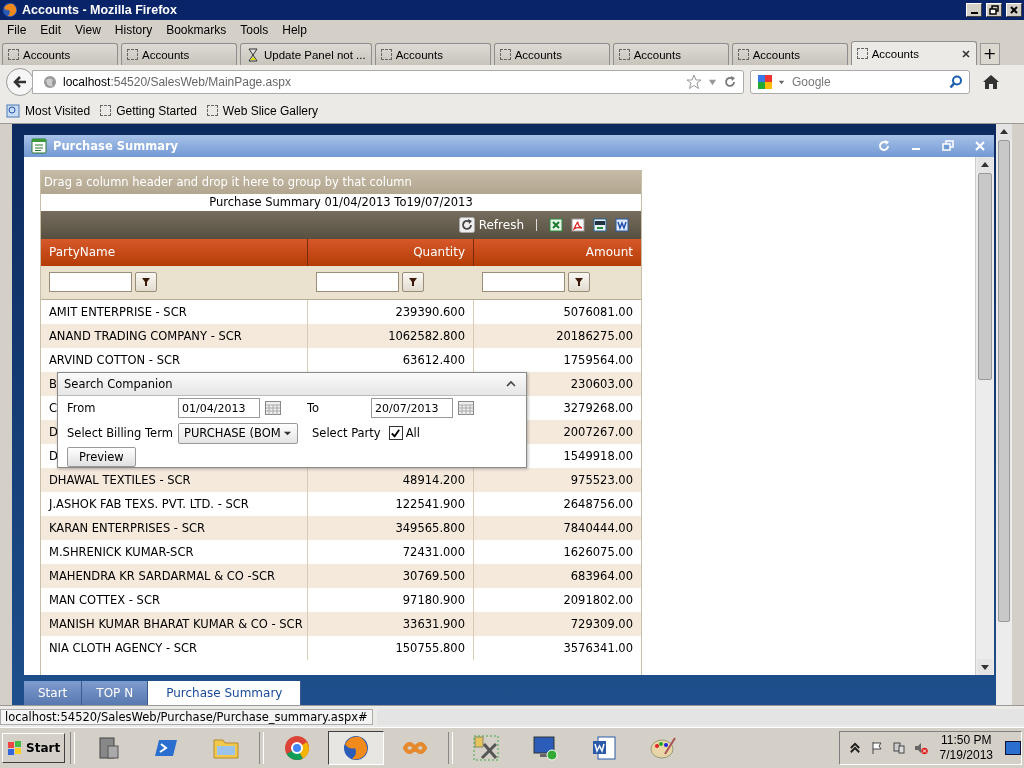 This screenshot has width=1024, height=768. I want to click on close-icon, so click(980, 145).